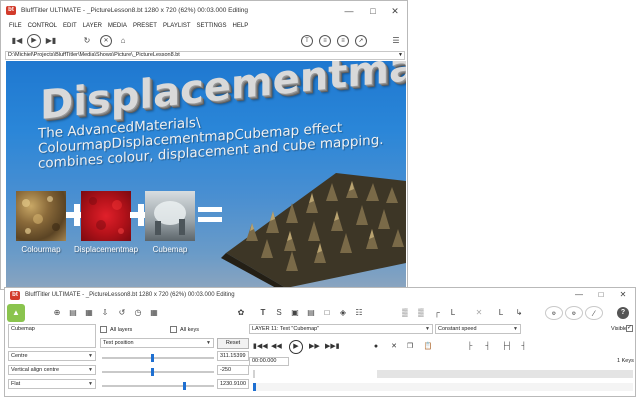  What do you see at coordinates (233, 343) in the screenshot?
I see `reset-button: Reset` at bounding box center [233, 343].